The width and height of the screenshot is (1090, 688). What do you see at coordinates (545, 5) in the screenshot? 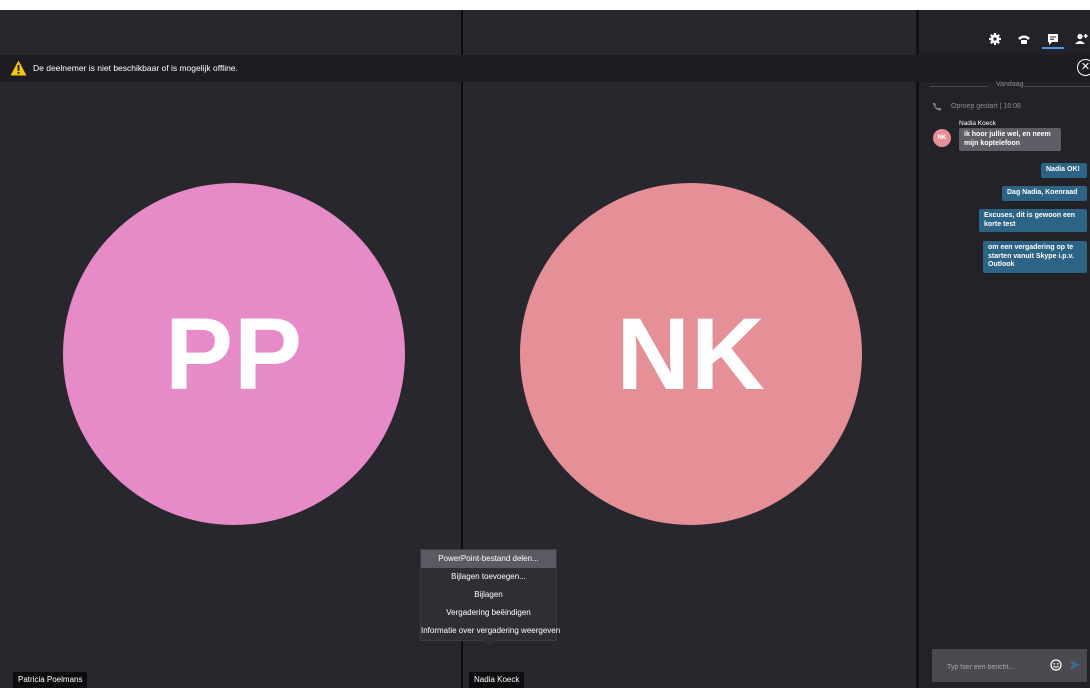
I see `window-top-edge` at bounding box center [545, 5].